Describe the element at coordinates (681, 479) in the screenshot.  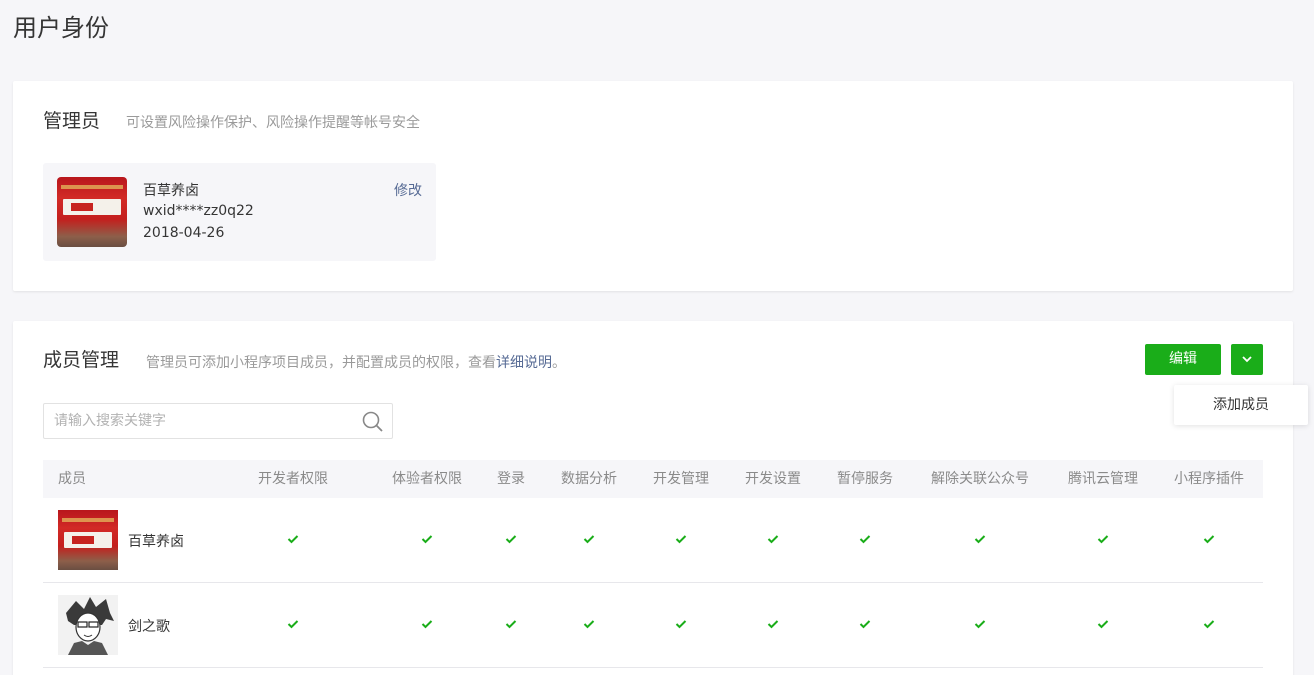
I see `column-header-dev-management: 开发管理` at that location.